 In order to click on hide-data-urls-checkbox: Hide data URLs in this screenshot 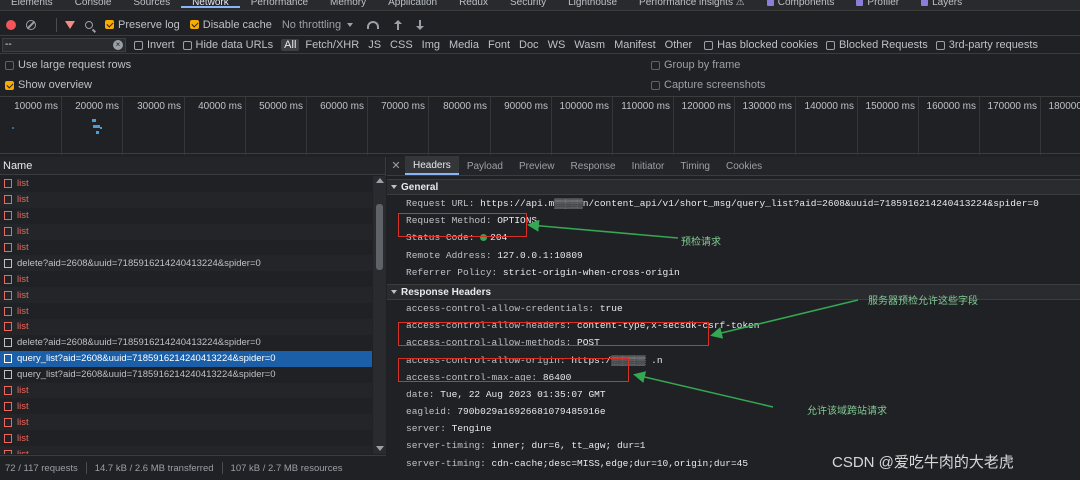, I will do `click(227, 45)`.